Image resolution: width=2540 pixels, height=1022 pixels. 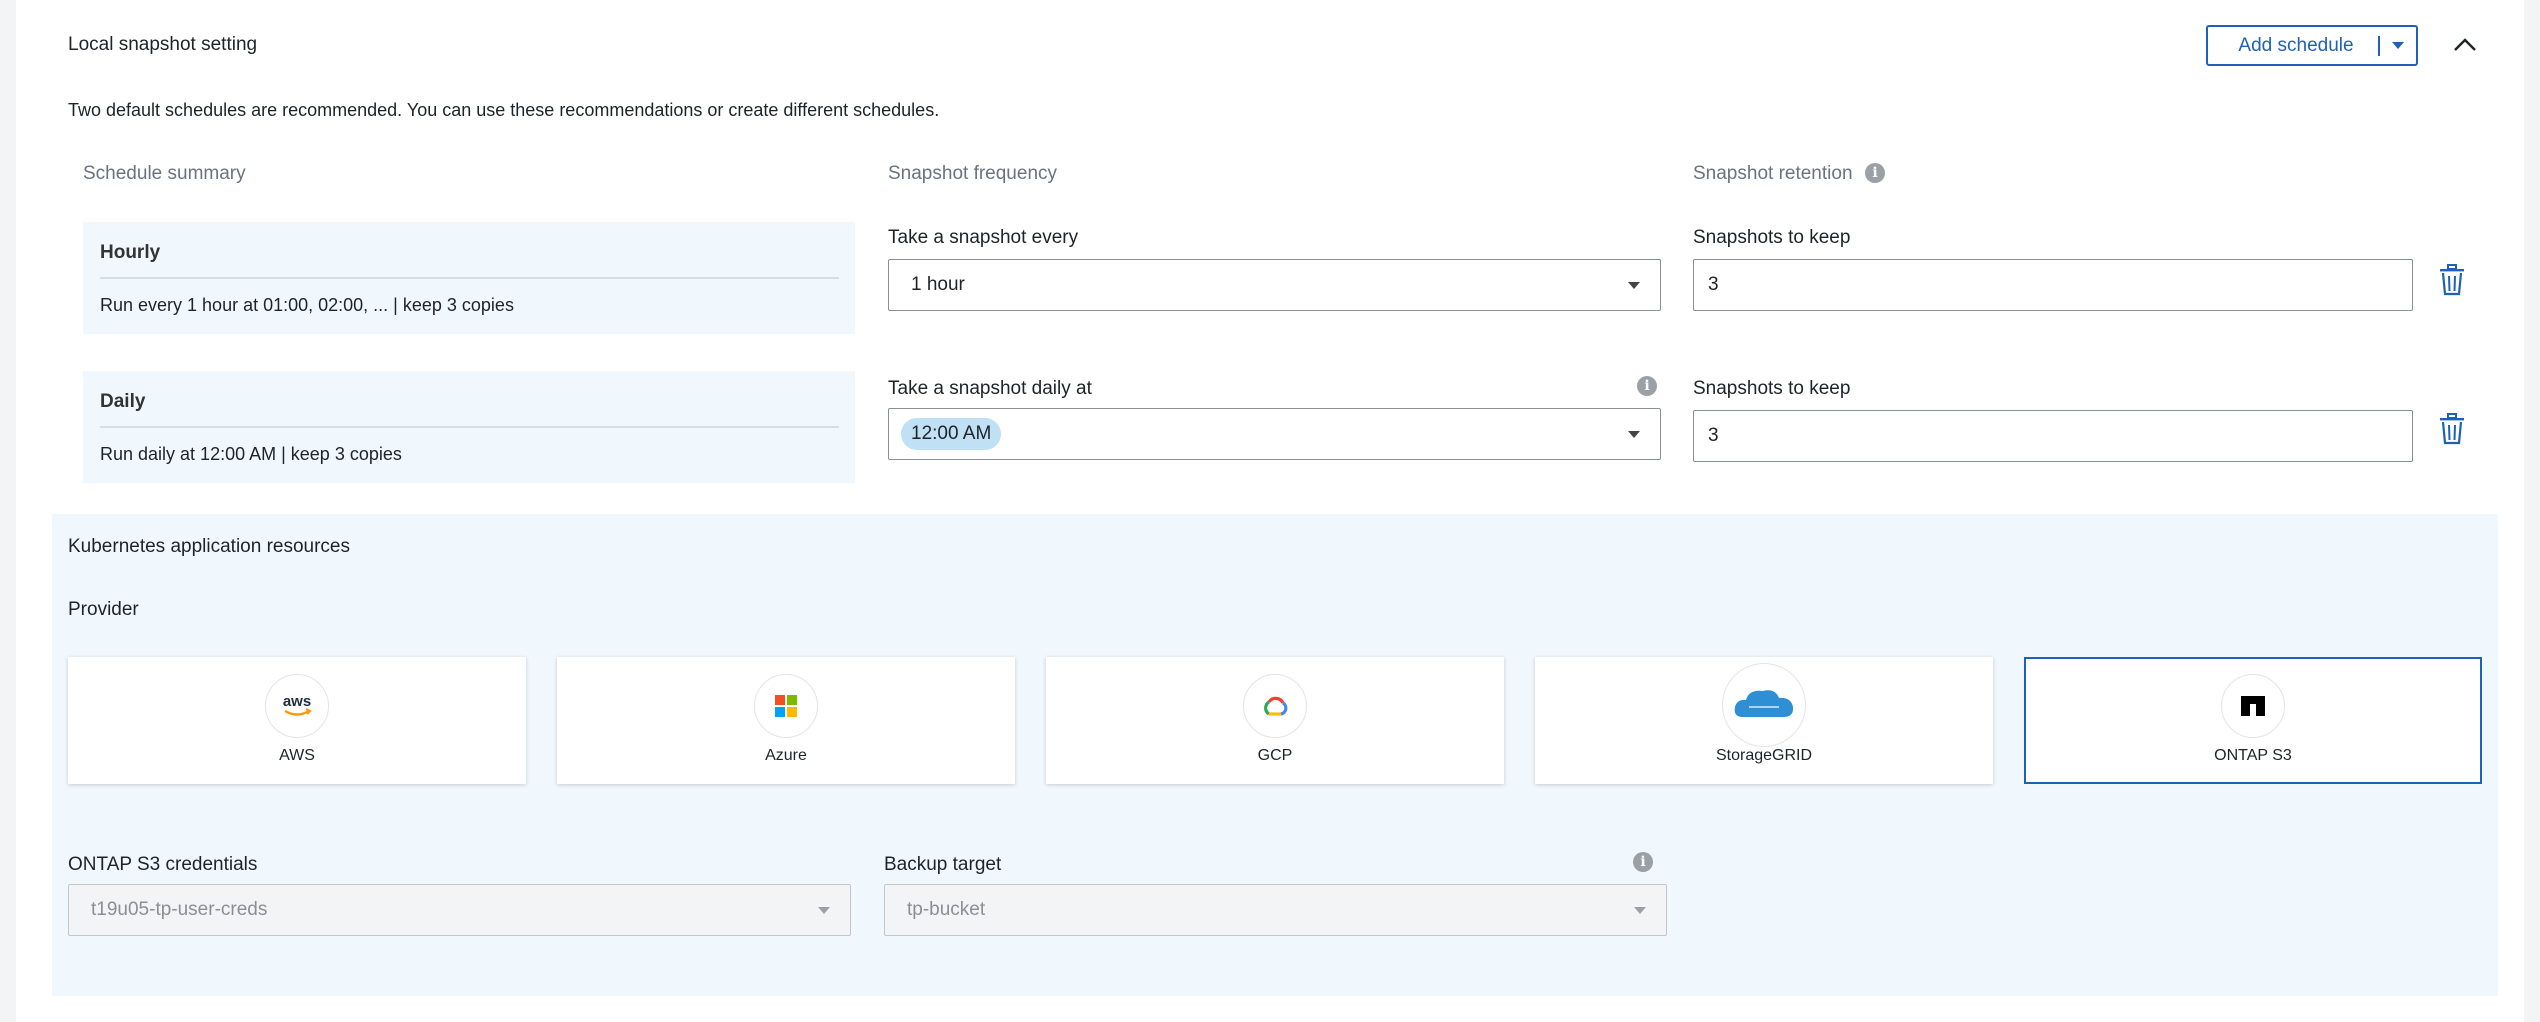 What do you see at coordinates (1275, 706) in the screenshot?
I see `gcp-logo-icon` at bounding box center [1275, 706].